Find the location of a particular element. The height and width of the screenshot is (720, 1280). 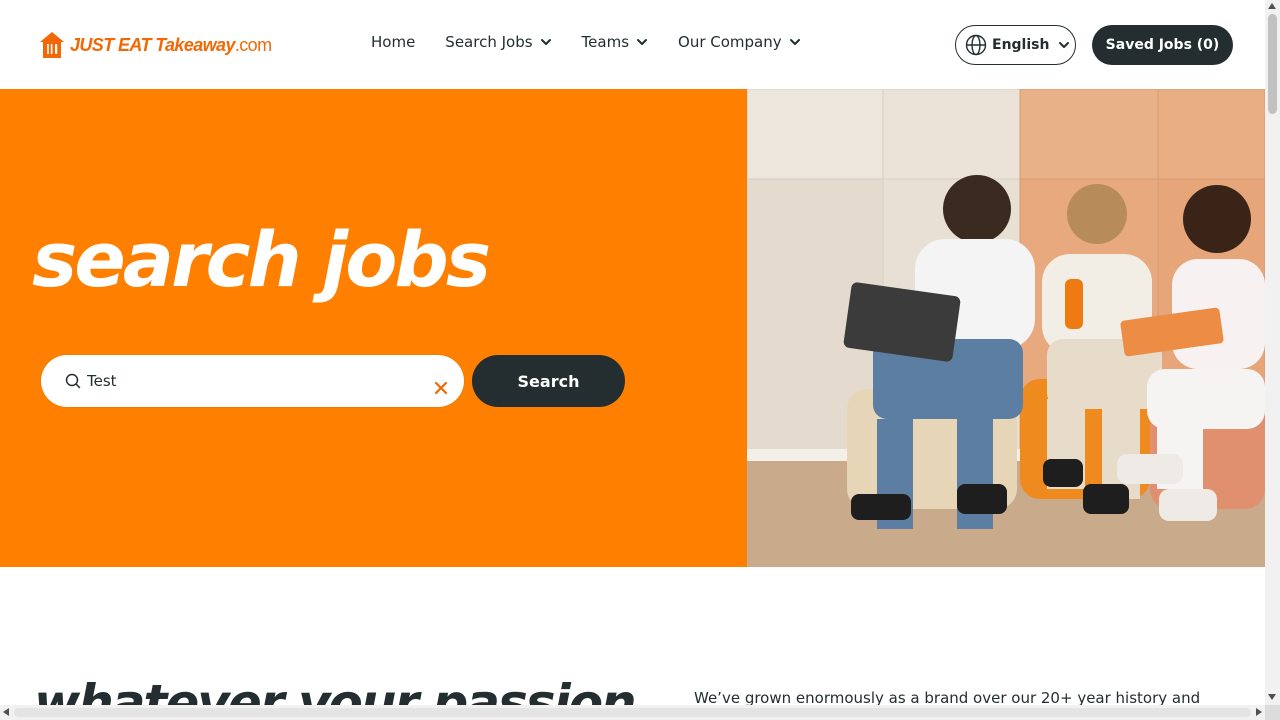

brand-logo: JUST EAT Takeaway.com is located at coordinates (155, 45).